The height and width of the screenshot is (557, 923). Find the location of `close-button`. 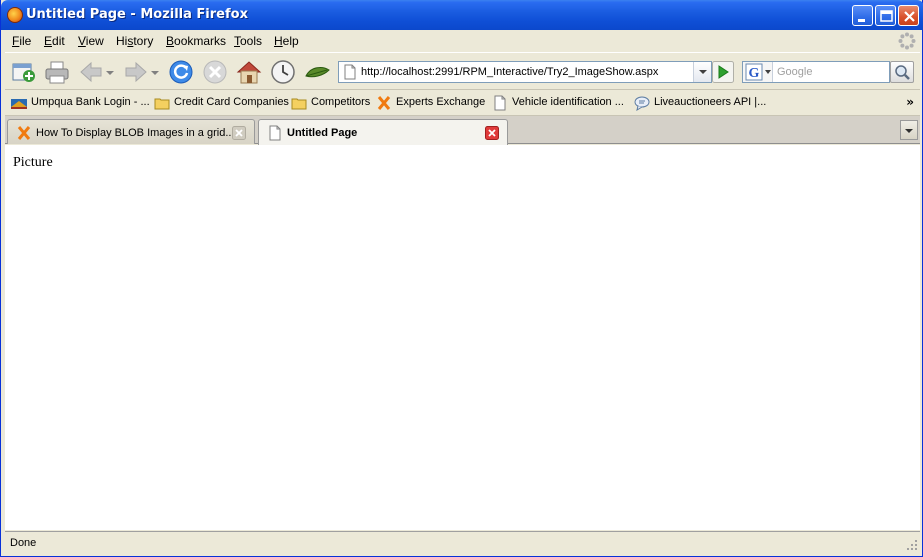

close-button is located at coordinates (908, 15).